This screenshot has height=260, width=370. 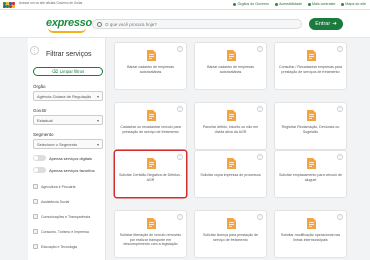 What do you see at coordinates (310, 4) in the screenshot?
I see `contrast-icon` at bounding box center [310, 4].